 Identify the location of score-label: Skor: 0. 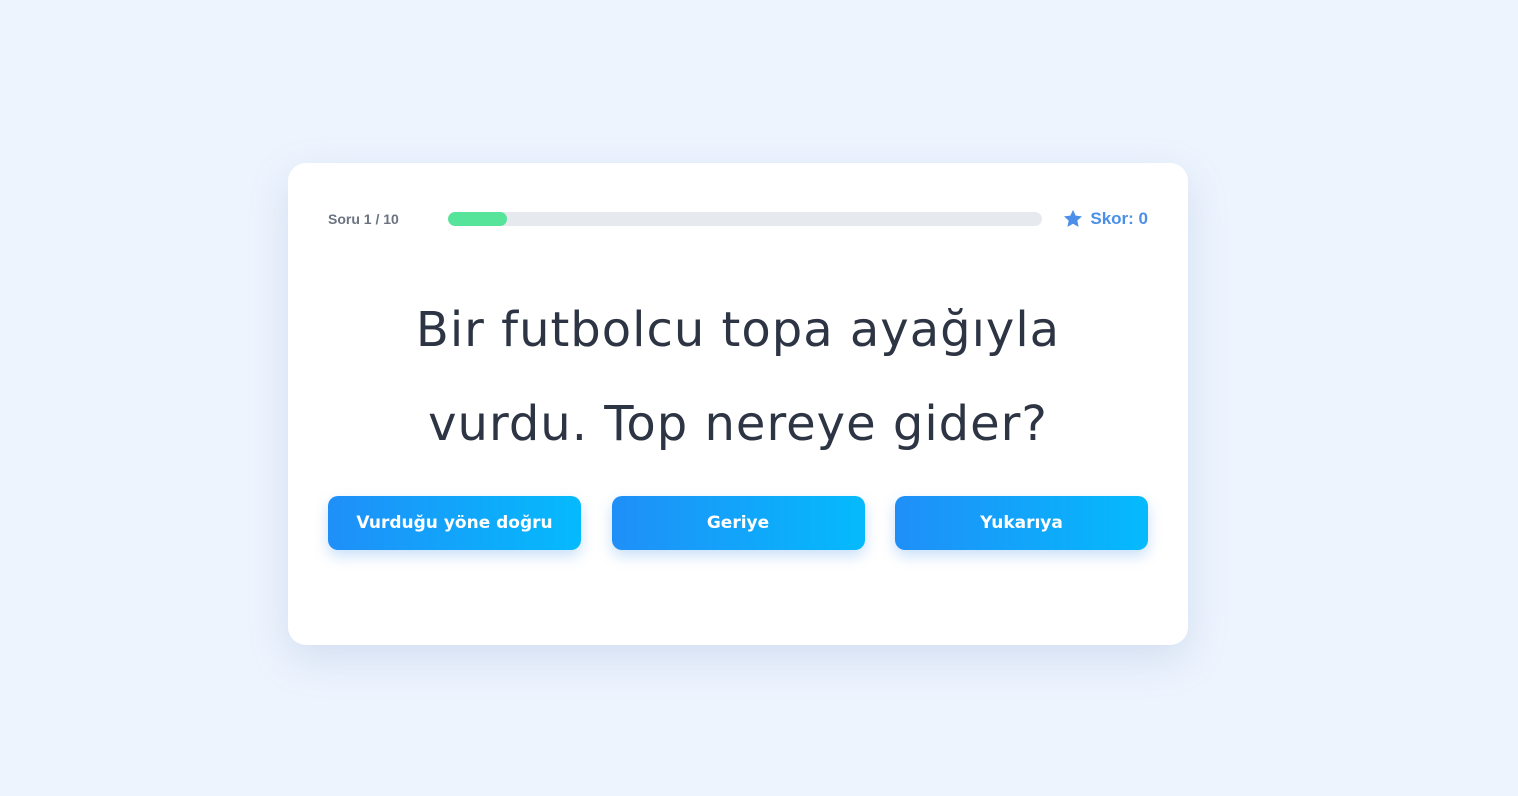
(1119, 218).